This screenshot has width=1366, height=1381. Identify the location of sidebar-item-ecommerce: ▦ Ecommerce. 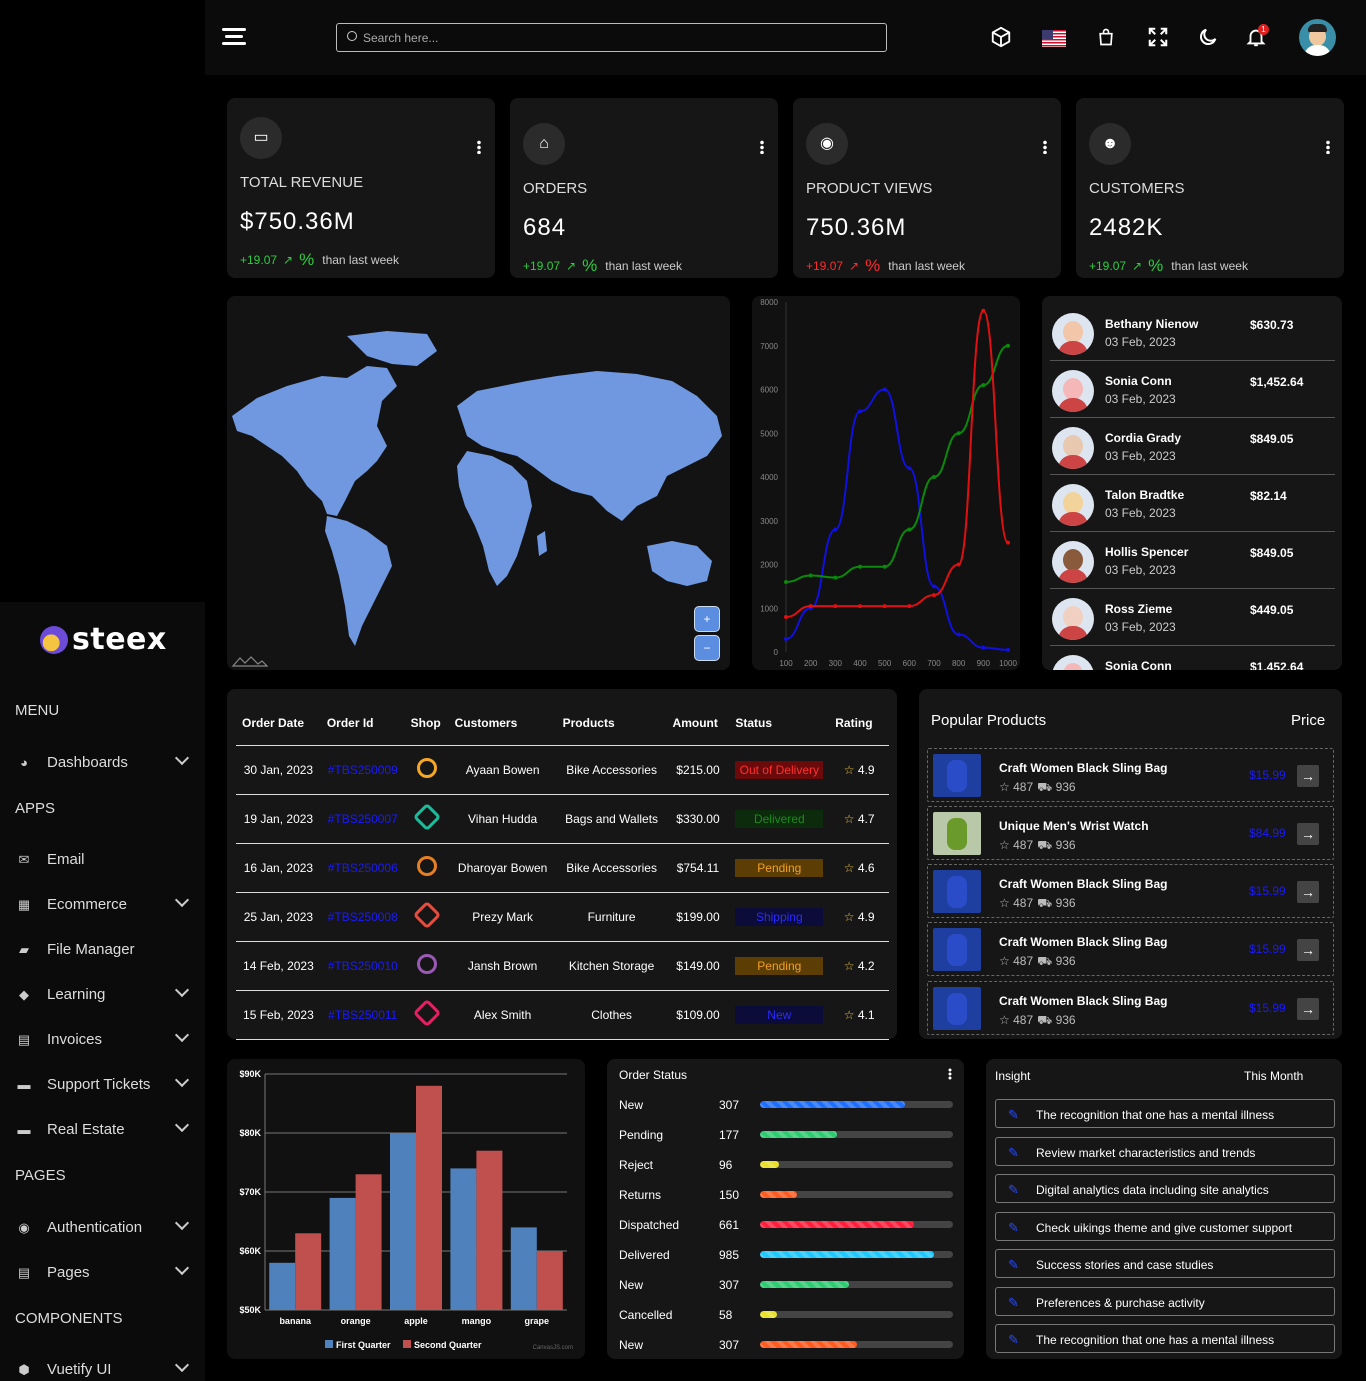
(105, 904).